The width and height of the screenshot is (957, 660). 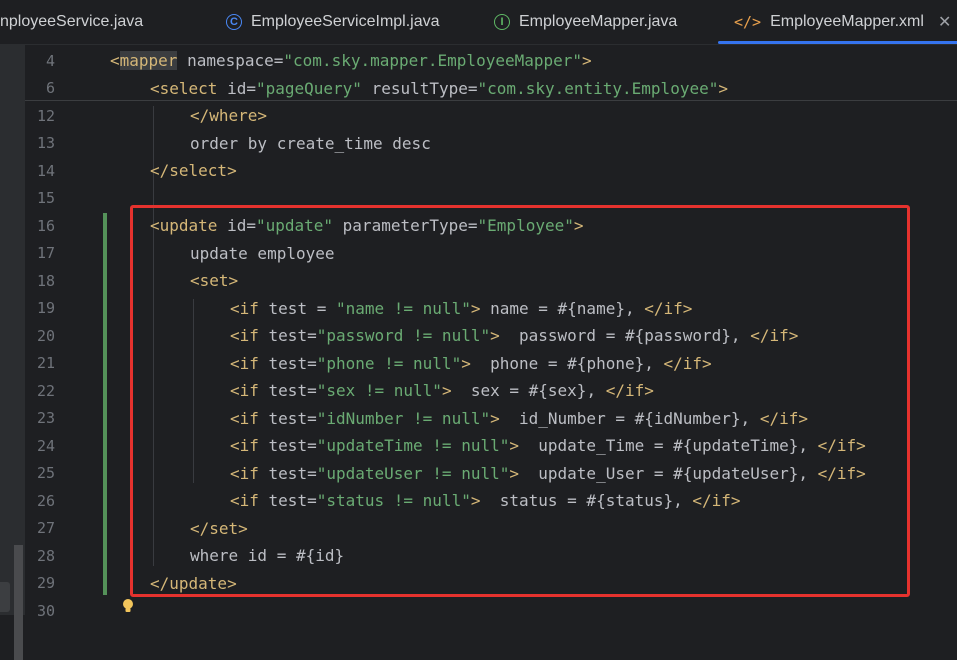 I want to click on code-text: </where>, so click(x=228, y=115).